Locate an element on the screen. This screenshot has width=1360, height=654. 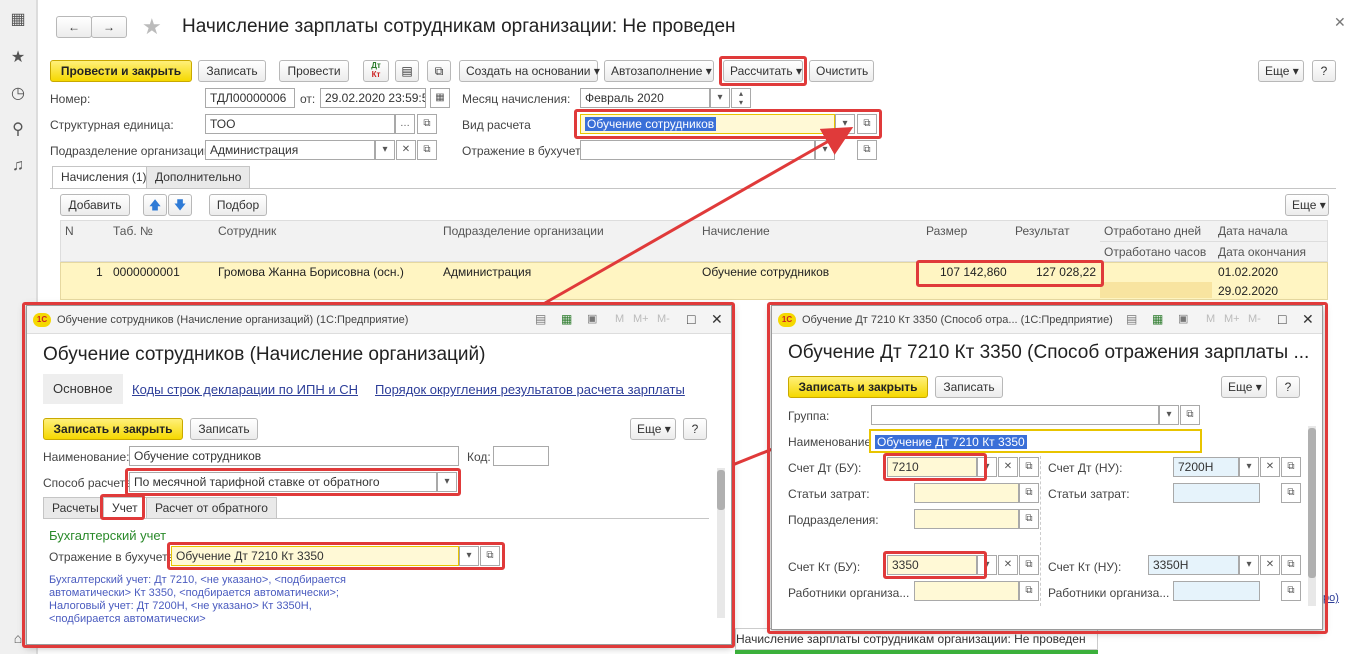
kt-nu-dropdown-icon: ▾ is located at coordinates (1249, 565).